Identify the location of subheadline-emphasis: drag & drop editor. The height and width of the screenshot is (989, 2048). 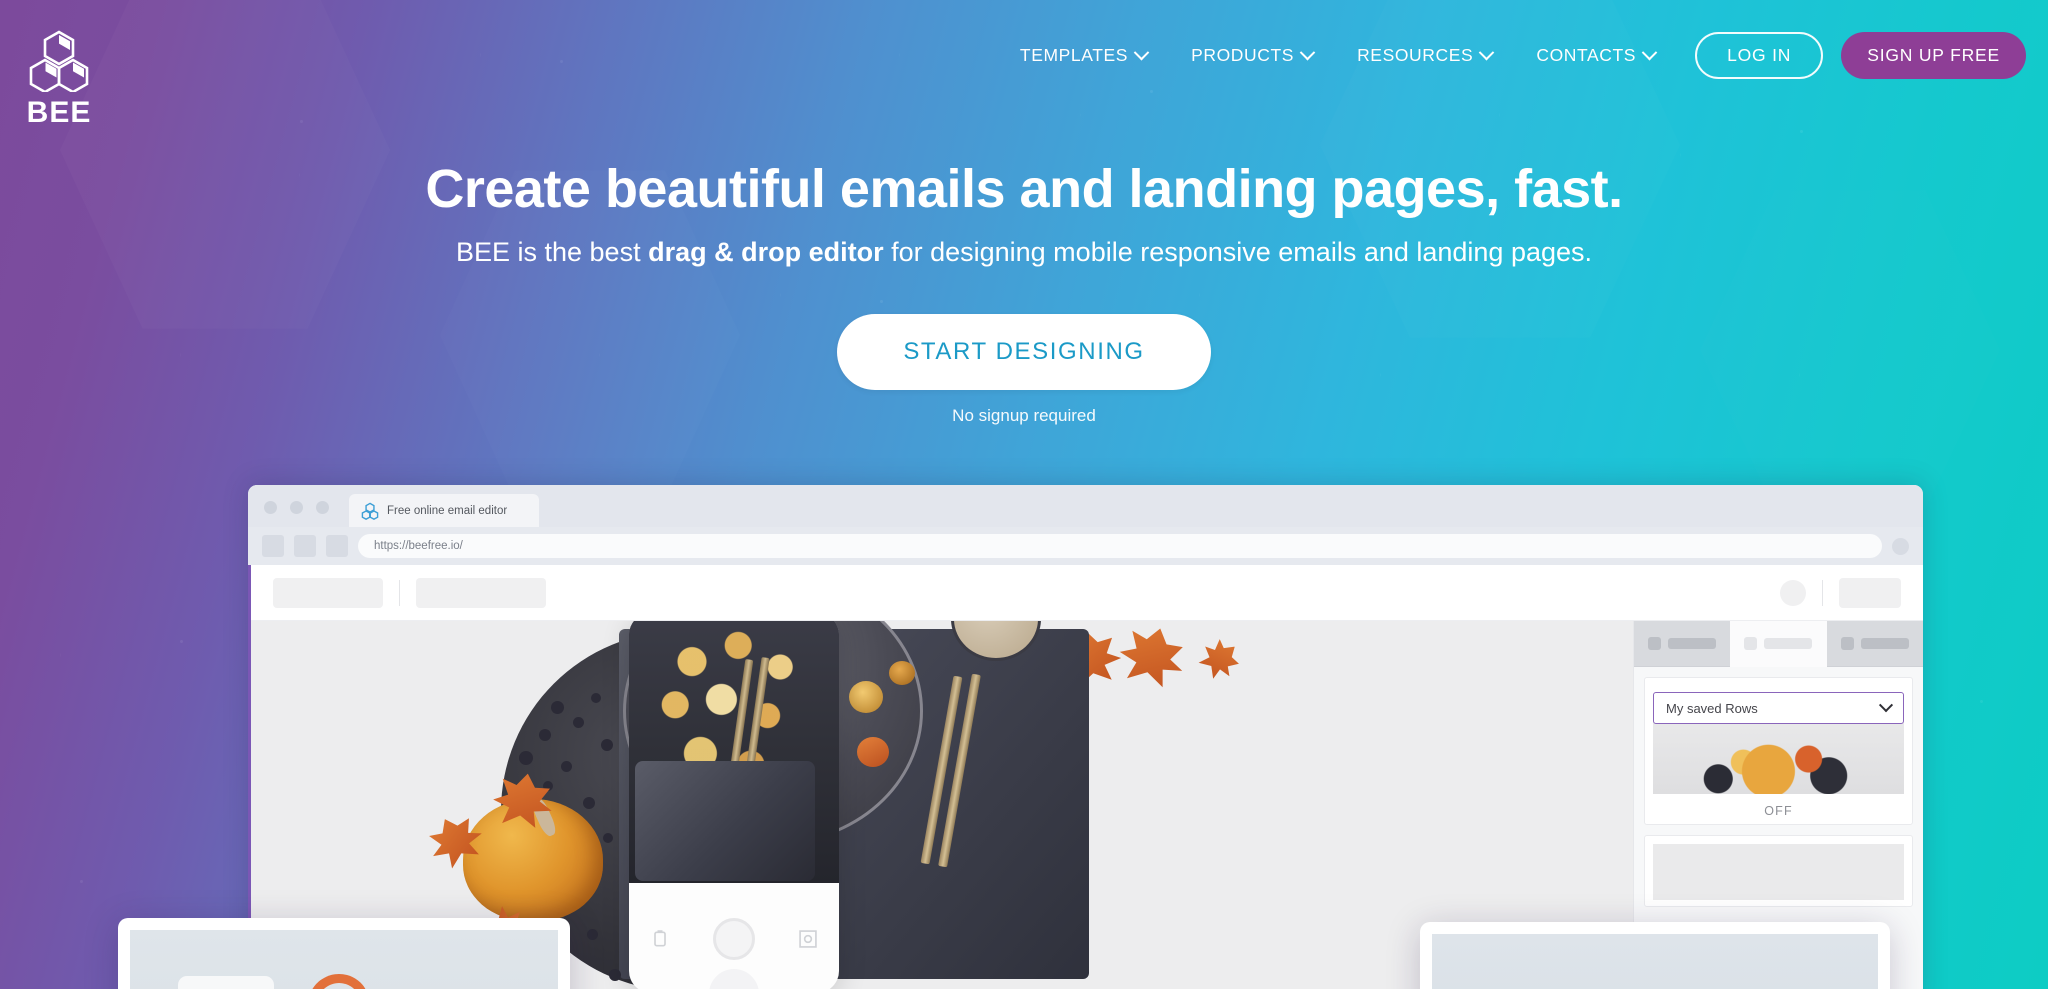
(766, 252).